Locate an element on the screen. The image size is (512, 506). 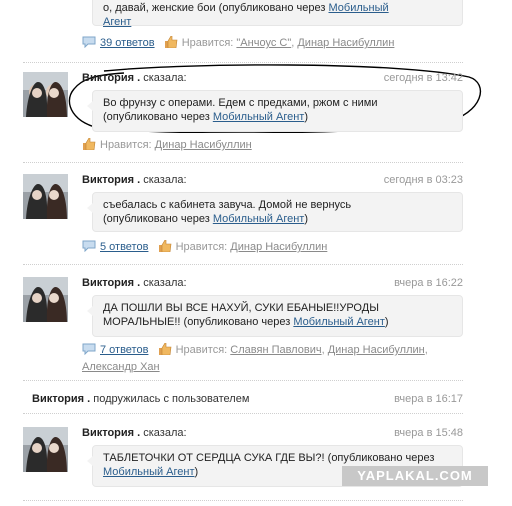
liker-link: "Анчоус С" is located at coordinates (263, 43).